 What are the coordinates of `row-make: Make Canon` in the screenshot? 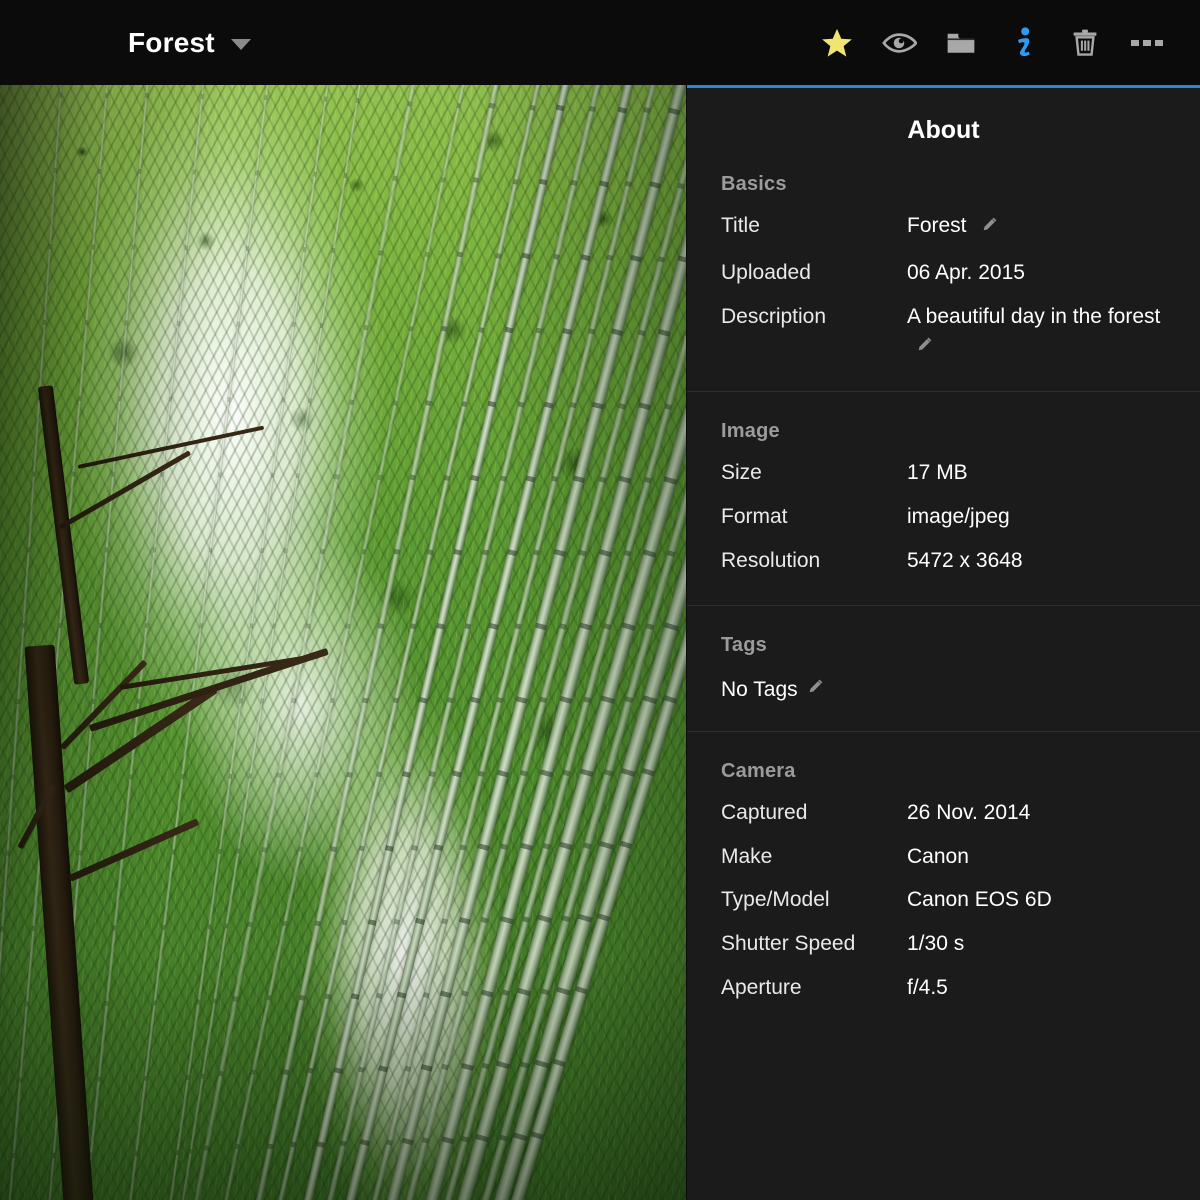 It's located at (943, 857).